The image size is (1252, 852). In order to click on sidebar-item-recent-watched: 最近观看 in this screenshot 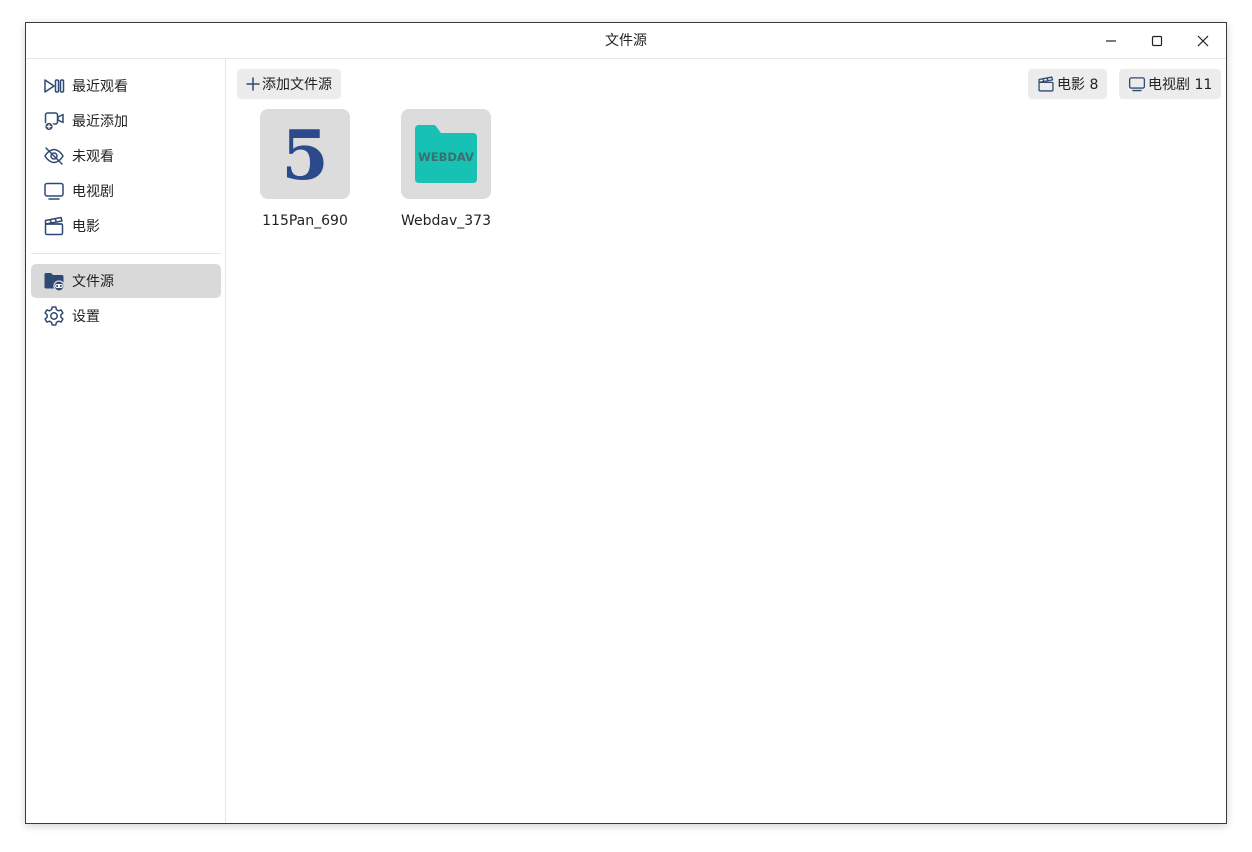, I will do `click(126, 86)`.